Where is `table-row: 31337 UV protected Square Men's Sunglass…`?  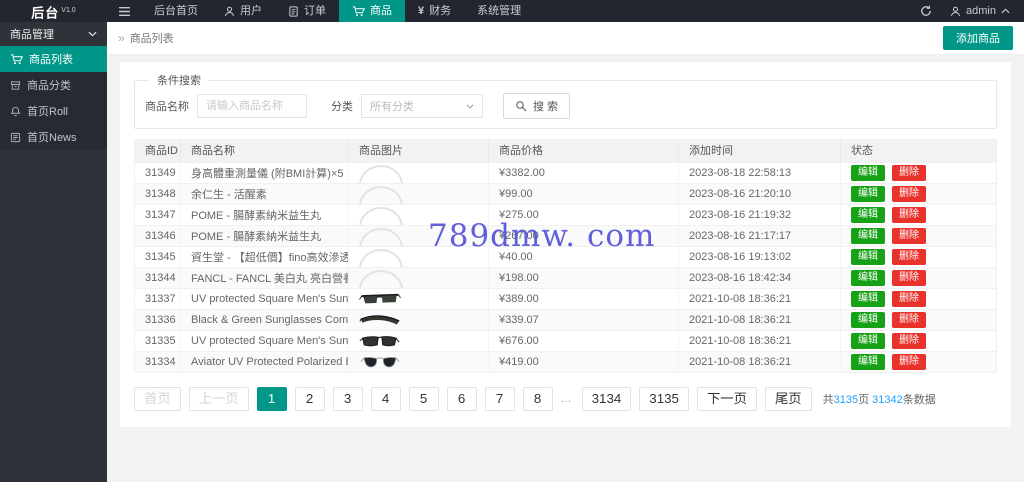
table-row: 31337 UV protected Square Men's Sunglass… is located at coordinates (565, 298).